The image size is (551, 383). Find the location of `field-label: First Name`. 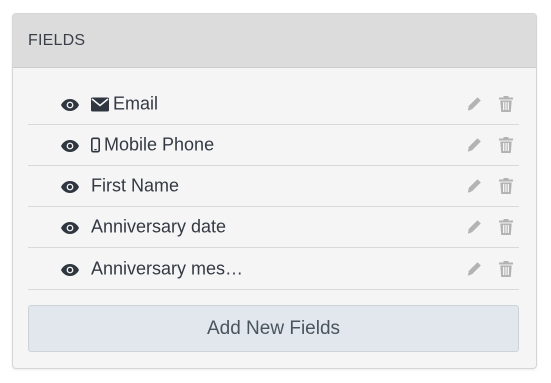

field-label: First Name is located at coordinates (135, 185).